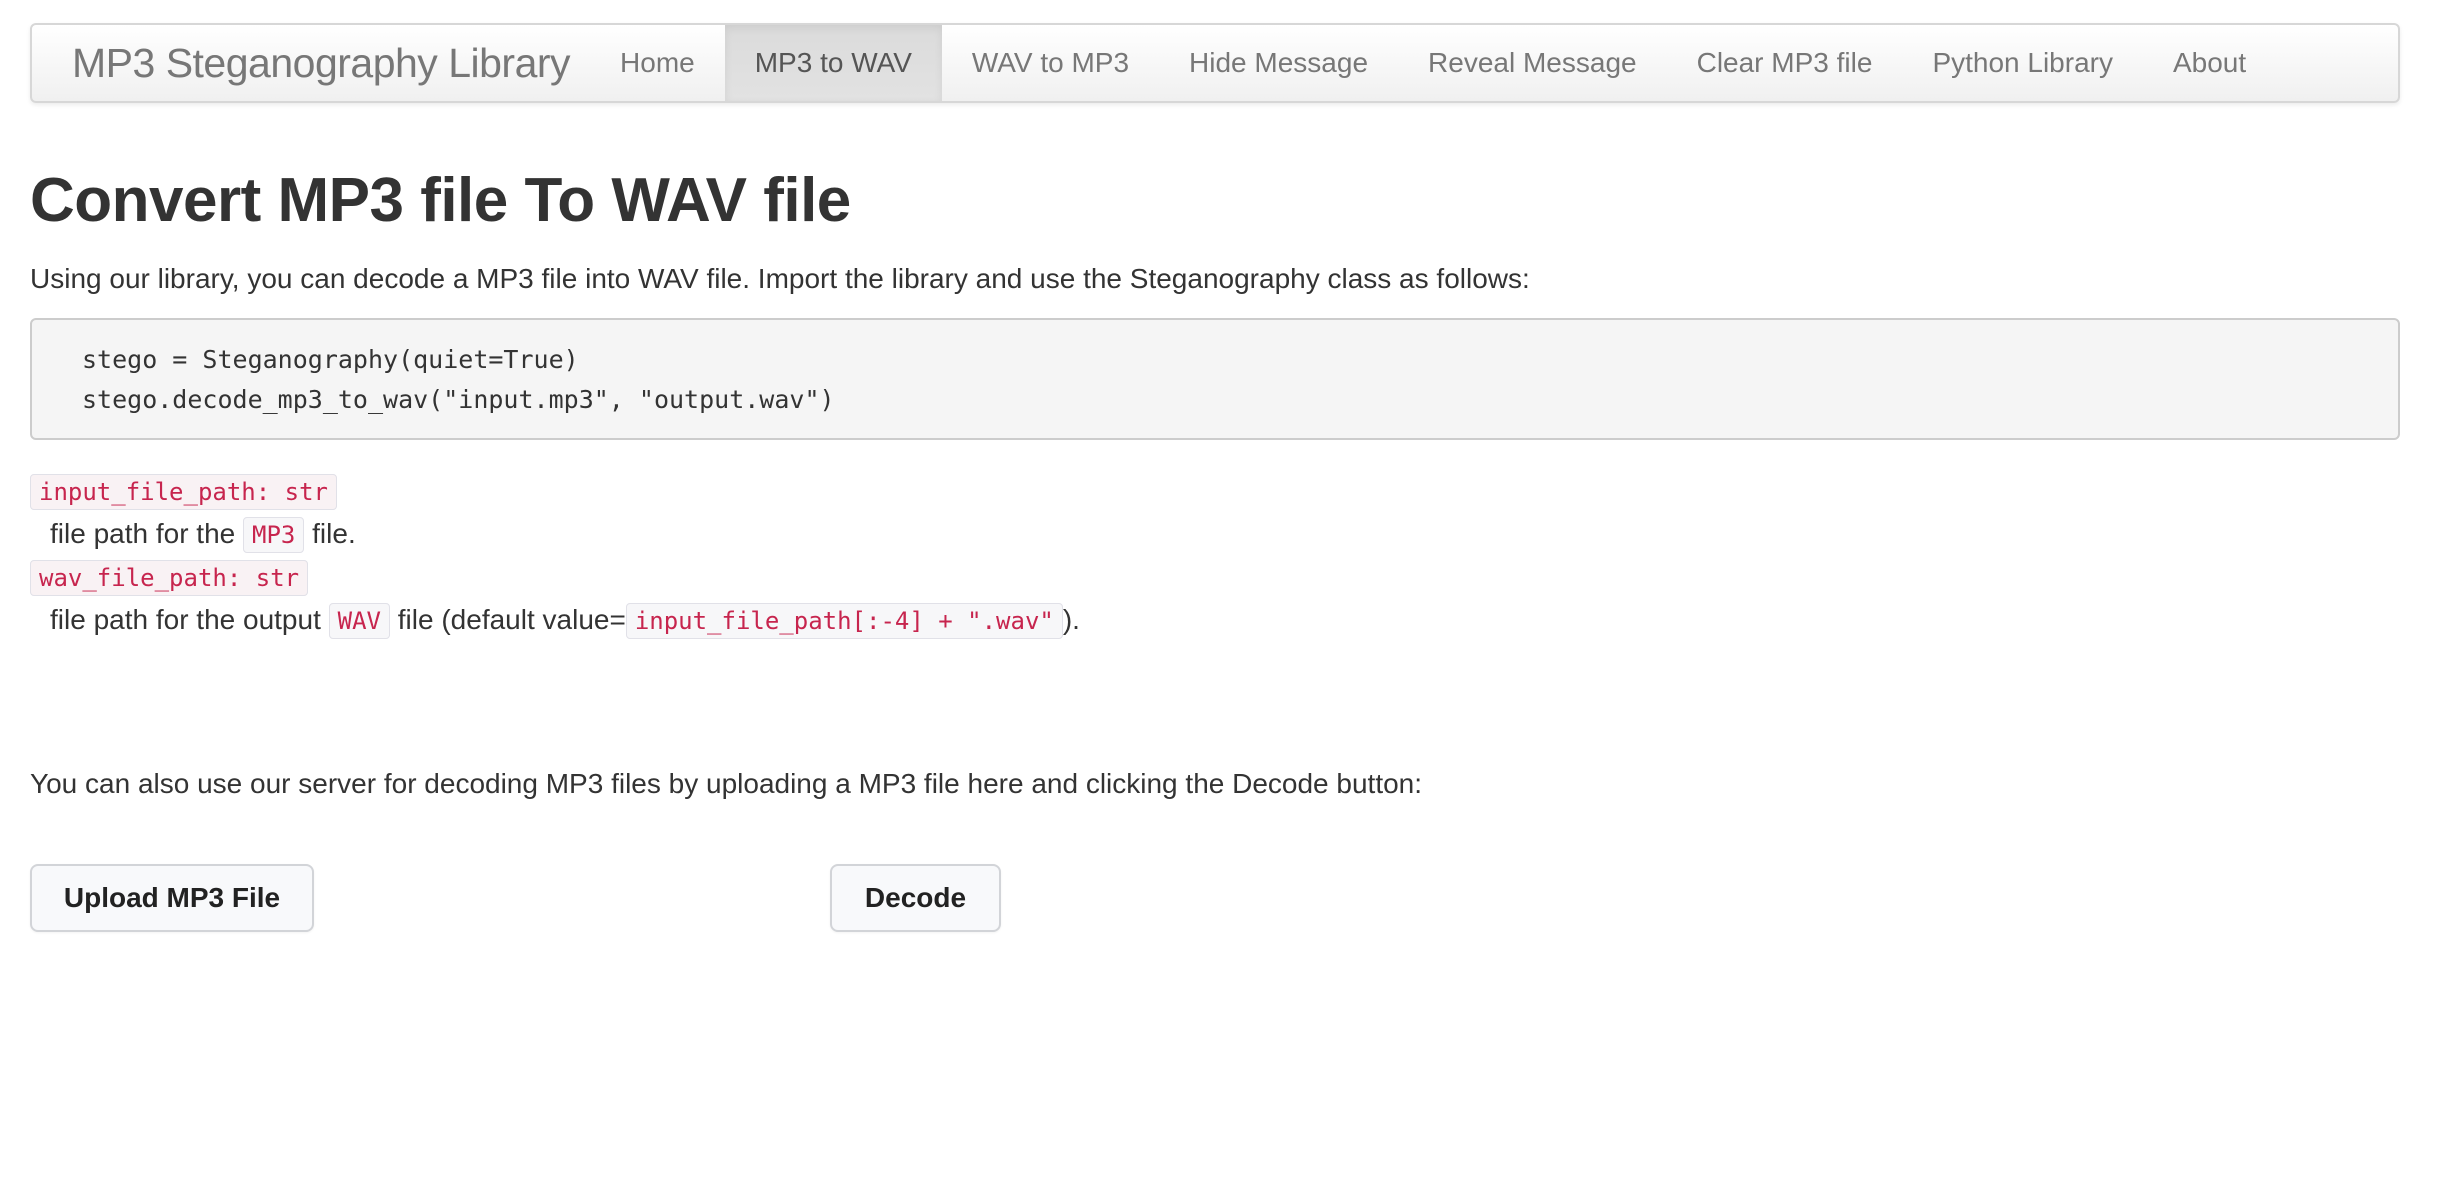 This screenshot has height=1178, width=2444. What do you see at coordinates (330, 534) in the screenshot?
I see `desc-text: file.` at bounding box center [330, 534].